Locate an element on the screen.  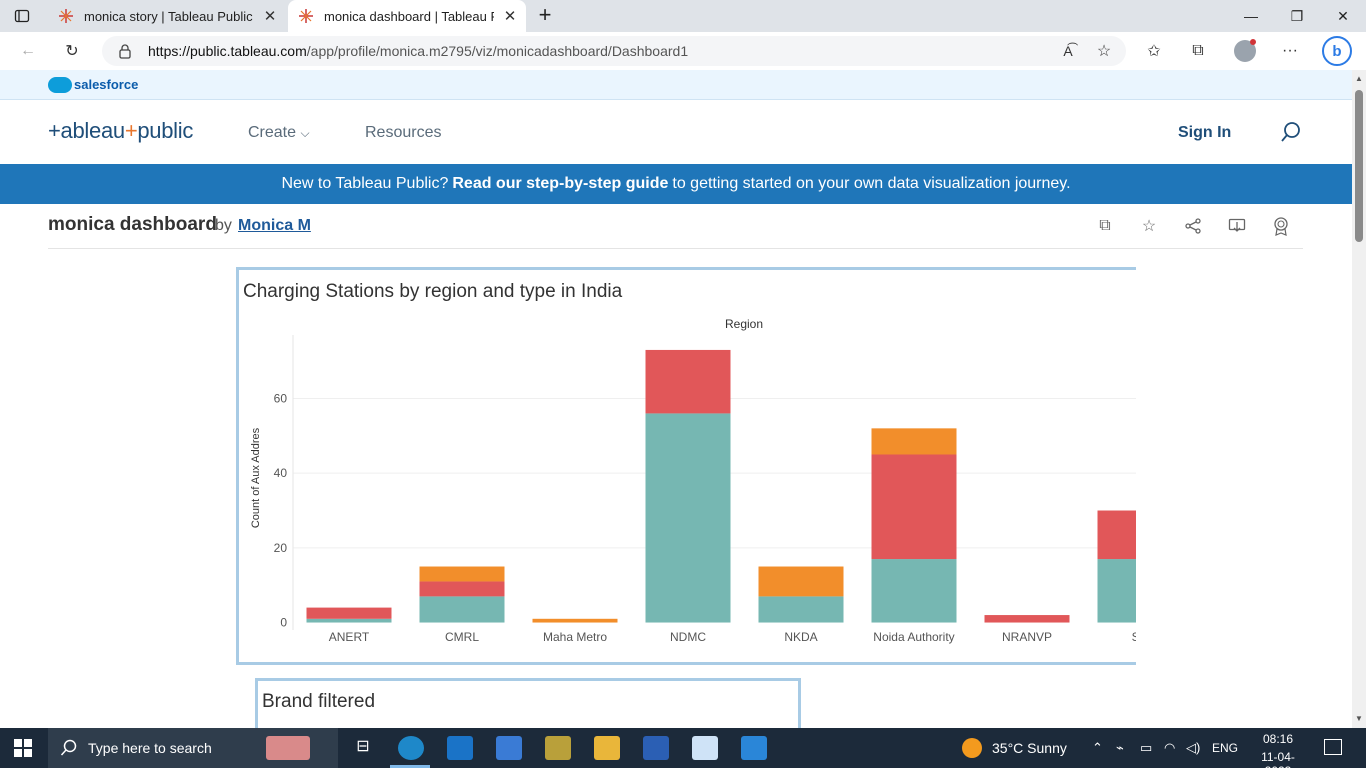
download-icon is located at coordinates (1237, 226).